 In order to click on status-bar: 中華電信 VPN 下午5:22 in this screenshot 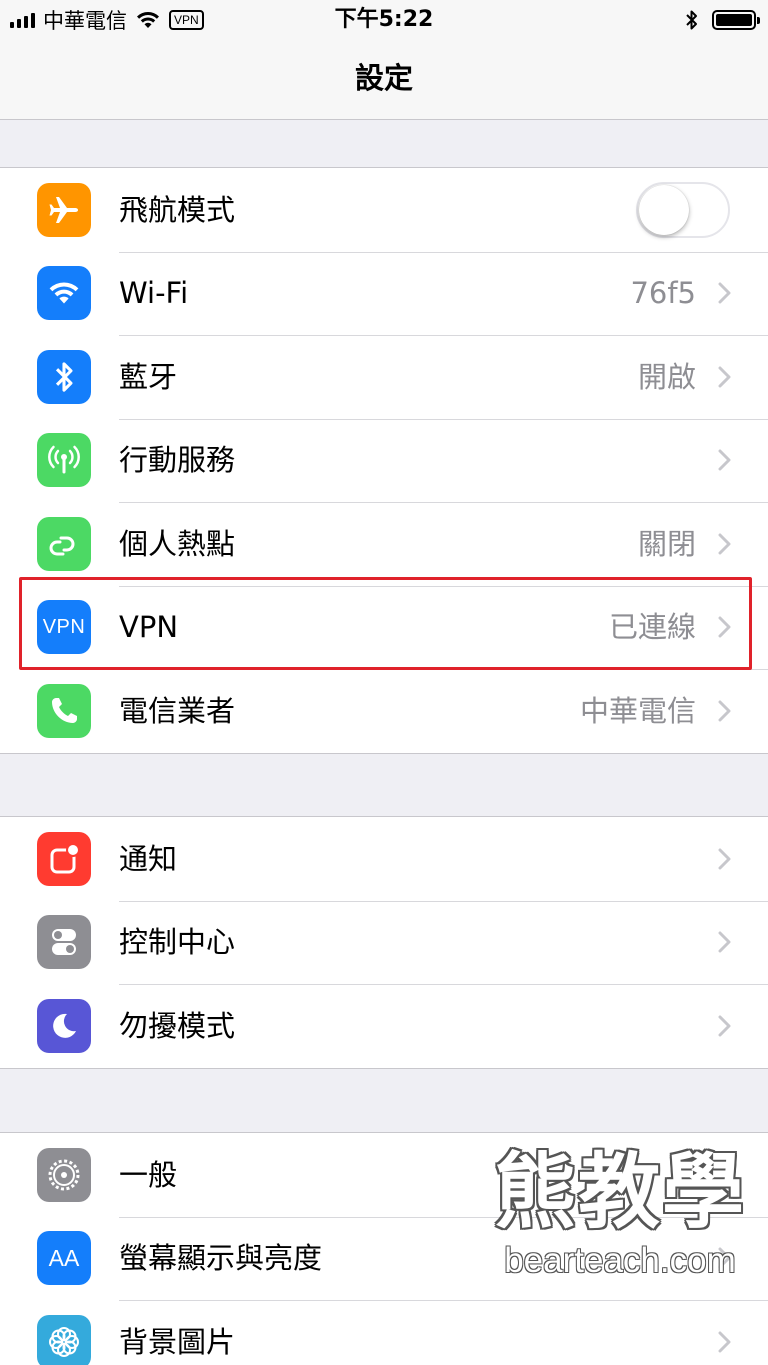, I will do `click(384, 20)`.